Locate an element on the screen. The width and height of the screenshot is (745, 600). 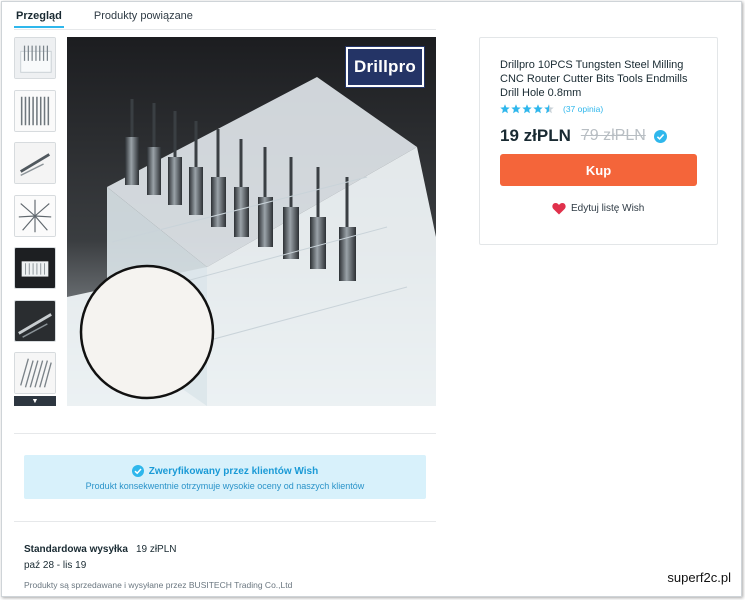
price-row: 19 złPLN 79 złPLN is located at coordinates (583, 136).